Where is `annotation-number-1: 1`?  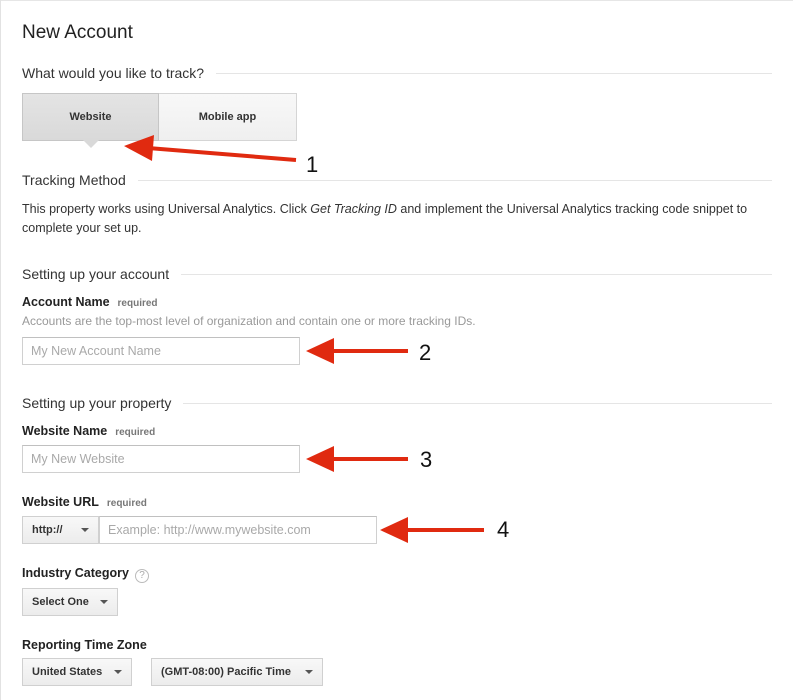 annotation-number-1: 1 is located at coordinates (312, 164).